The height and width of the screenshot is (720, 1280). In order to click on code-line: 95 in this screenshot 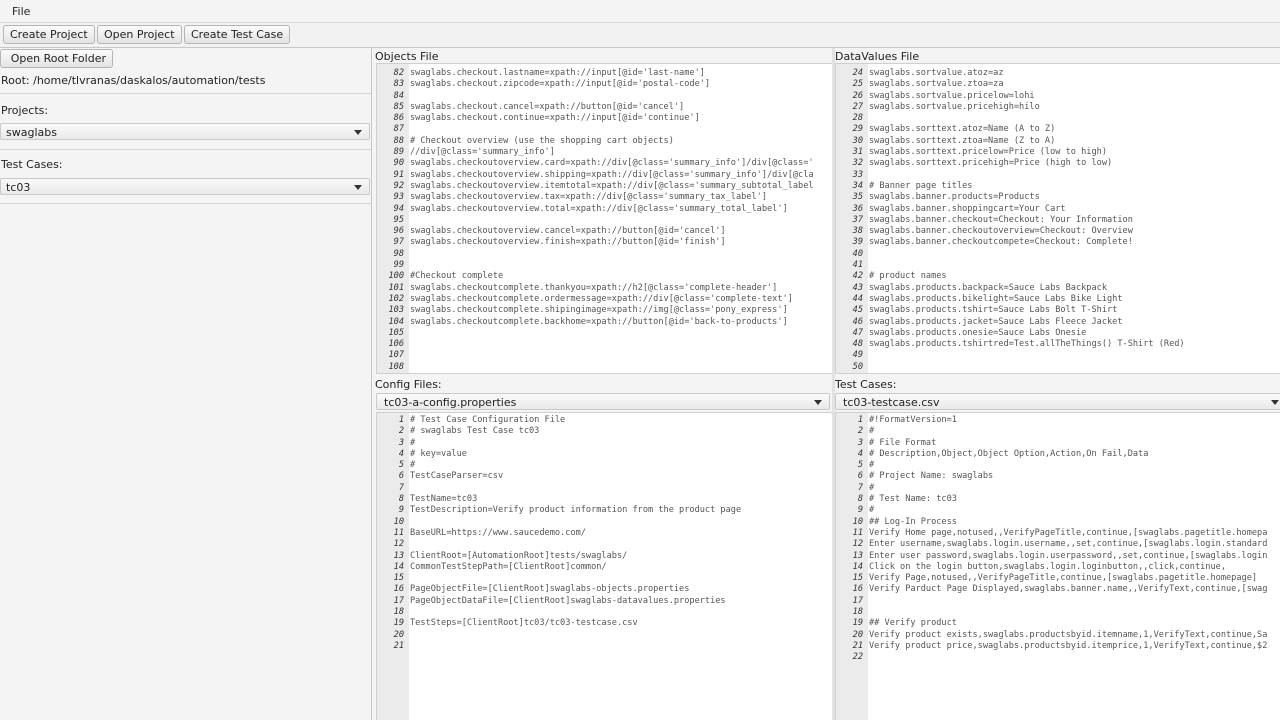, I will do `click(604, 220)`.